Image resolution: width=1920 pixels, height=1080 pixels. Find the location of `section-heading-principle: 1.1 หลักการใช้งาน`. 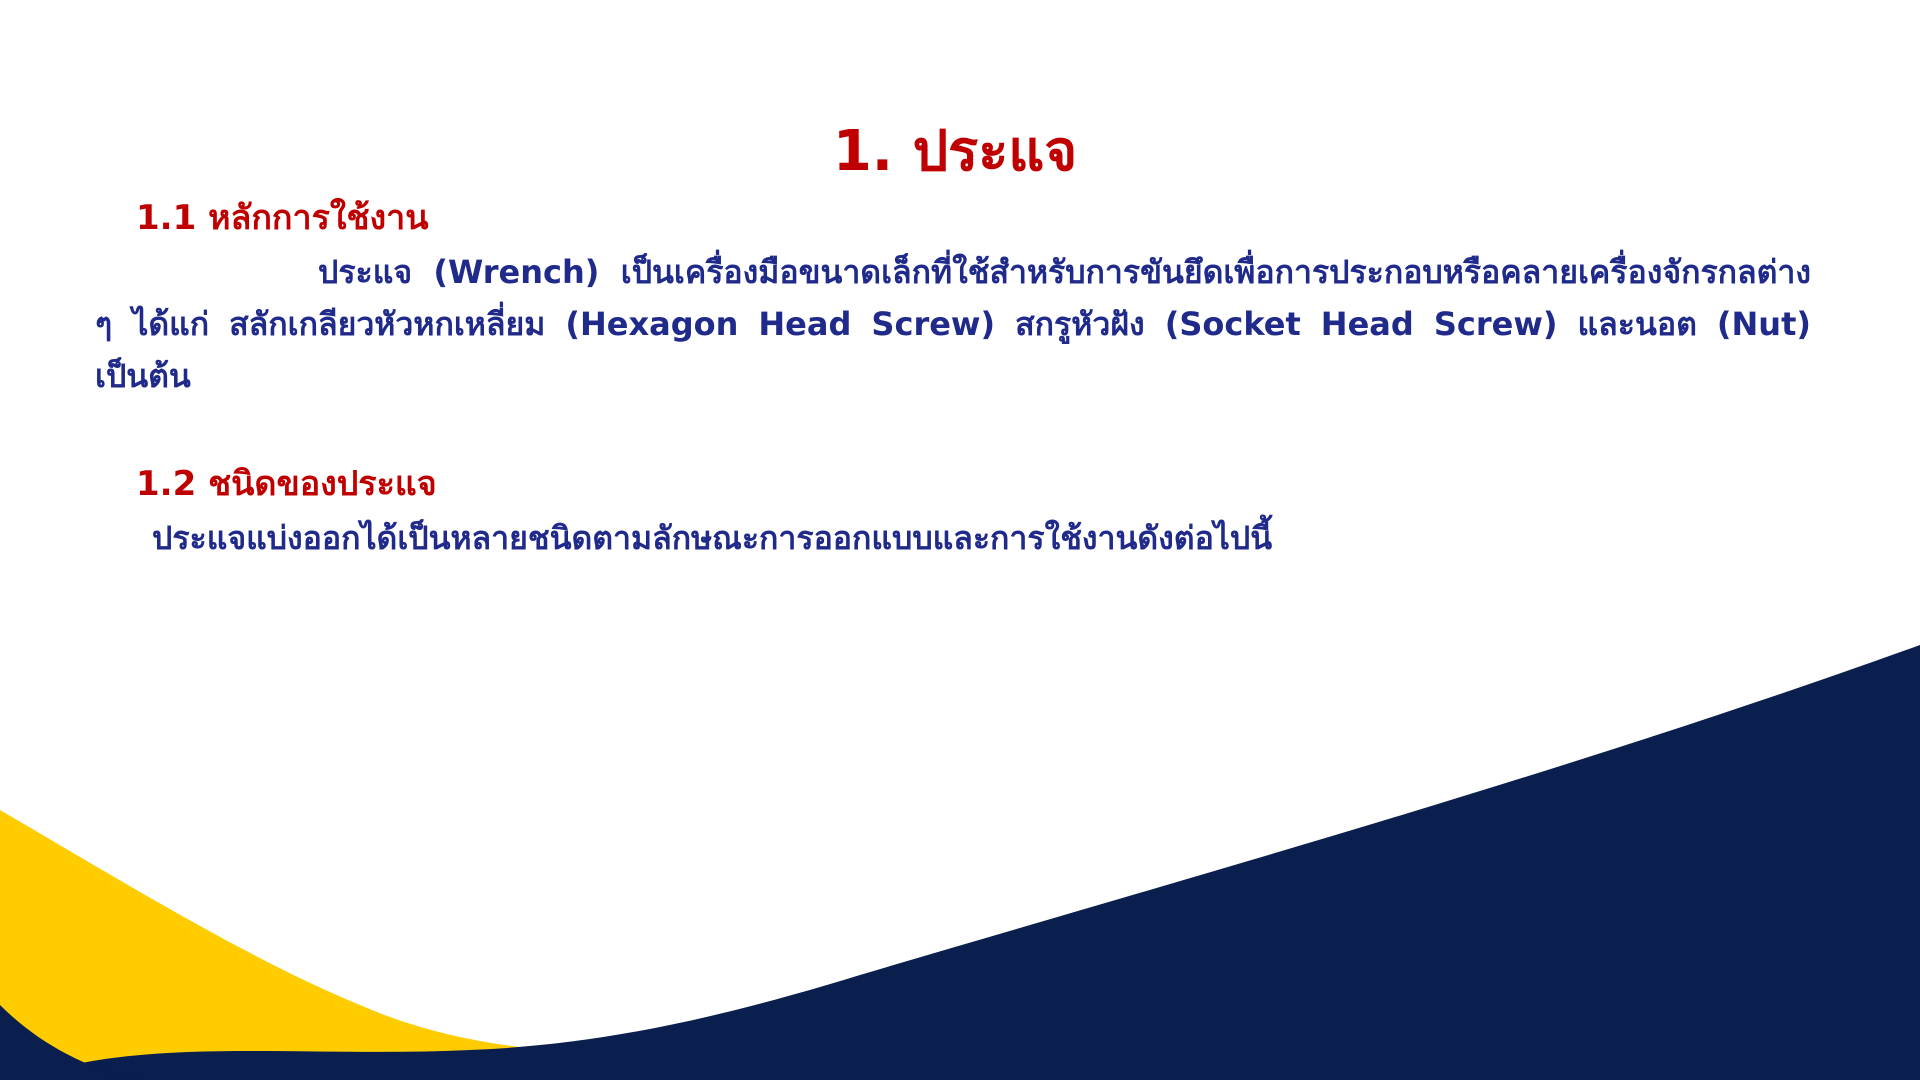

section-heading-principle: 1.1 หลักการใช้งาน is located at coordinates (282, 218).